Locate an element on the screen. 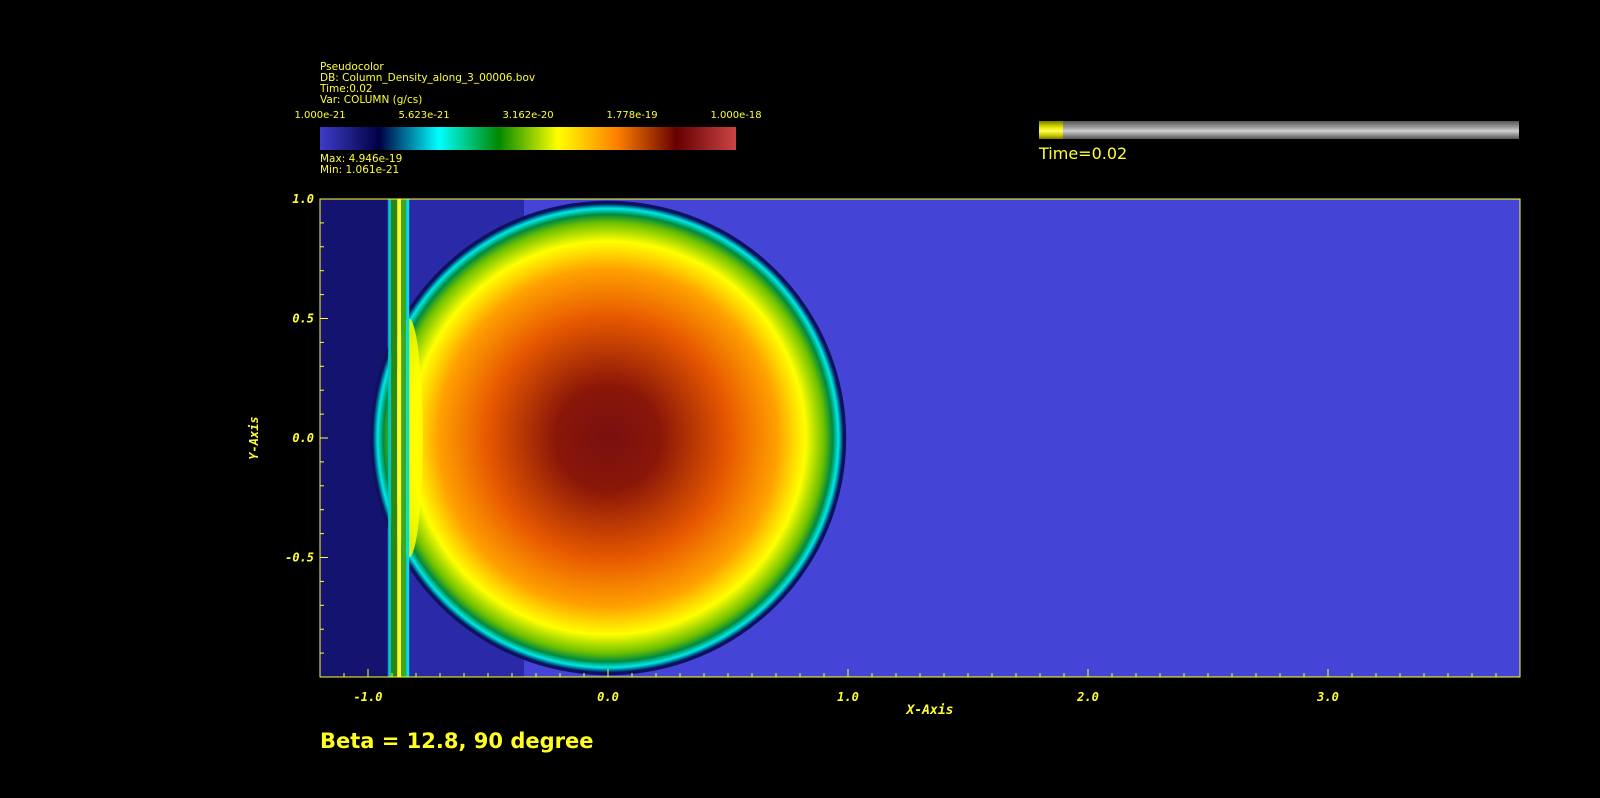  y-tick-label: 0.5 is located at coordinates (303, 319).